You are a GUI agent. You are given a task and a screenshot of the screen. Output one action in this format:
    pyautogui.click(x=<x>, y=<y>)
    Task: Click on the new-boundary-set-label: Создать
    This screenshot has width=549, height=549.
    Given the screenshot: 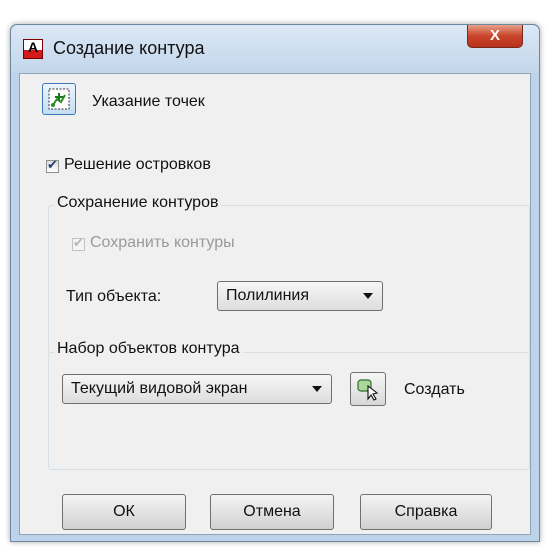 What is the action you would take?
    pyautogui.click(x=434, y=389)
    